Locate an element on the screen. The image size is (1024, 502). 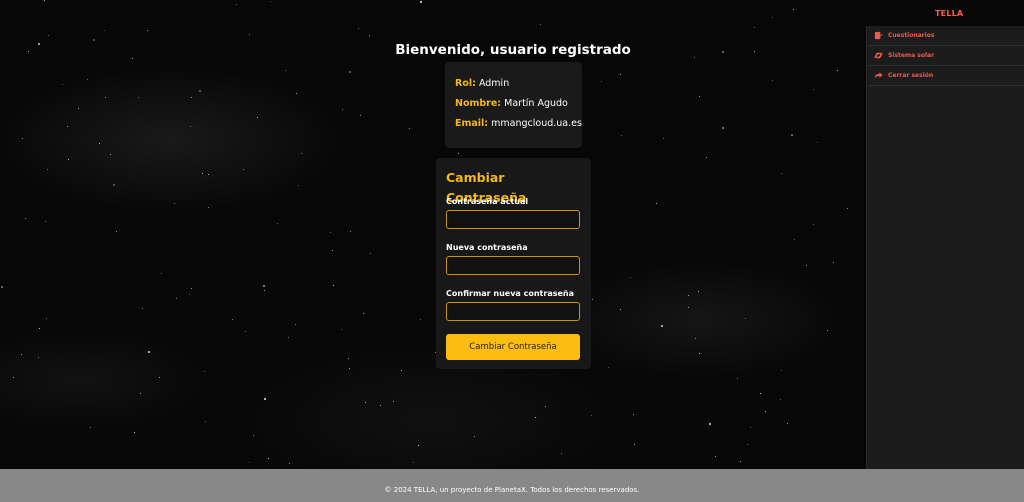
email-value: mmangcloud.ua.es is located at coordinates (536, 123).